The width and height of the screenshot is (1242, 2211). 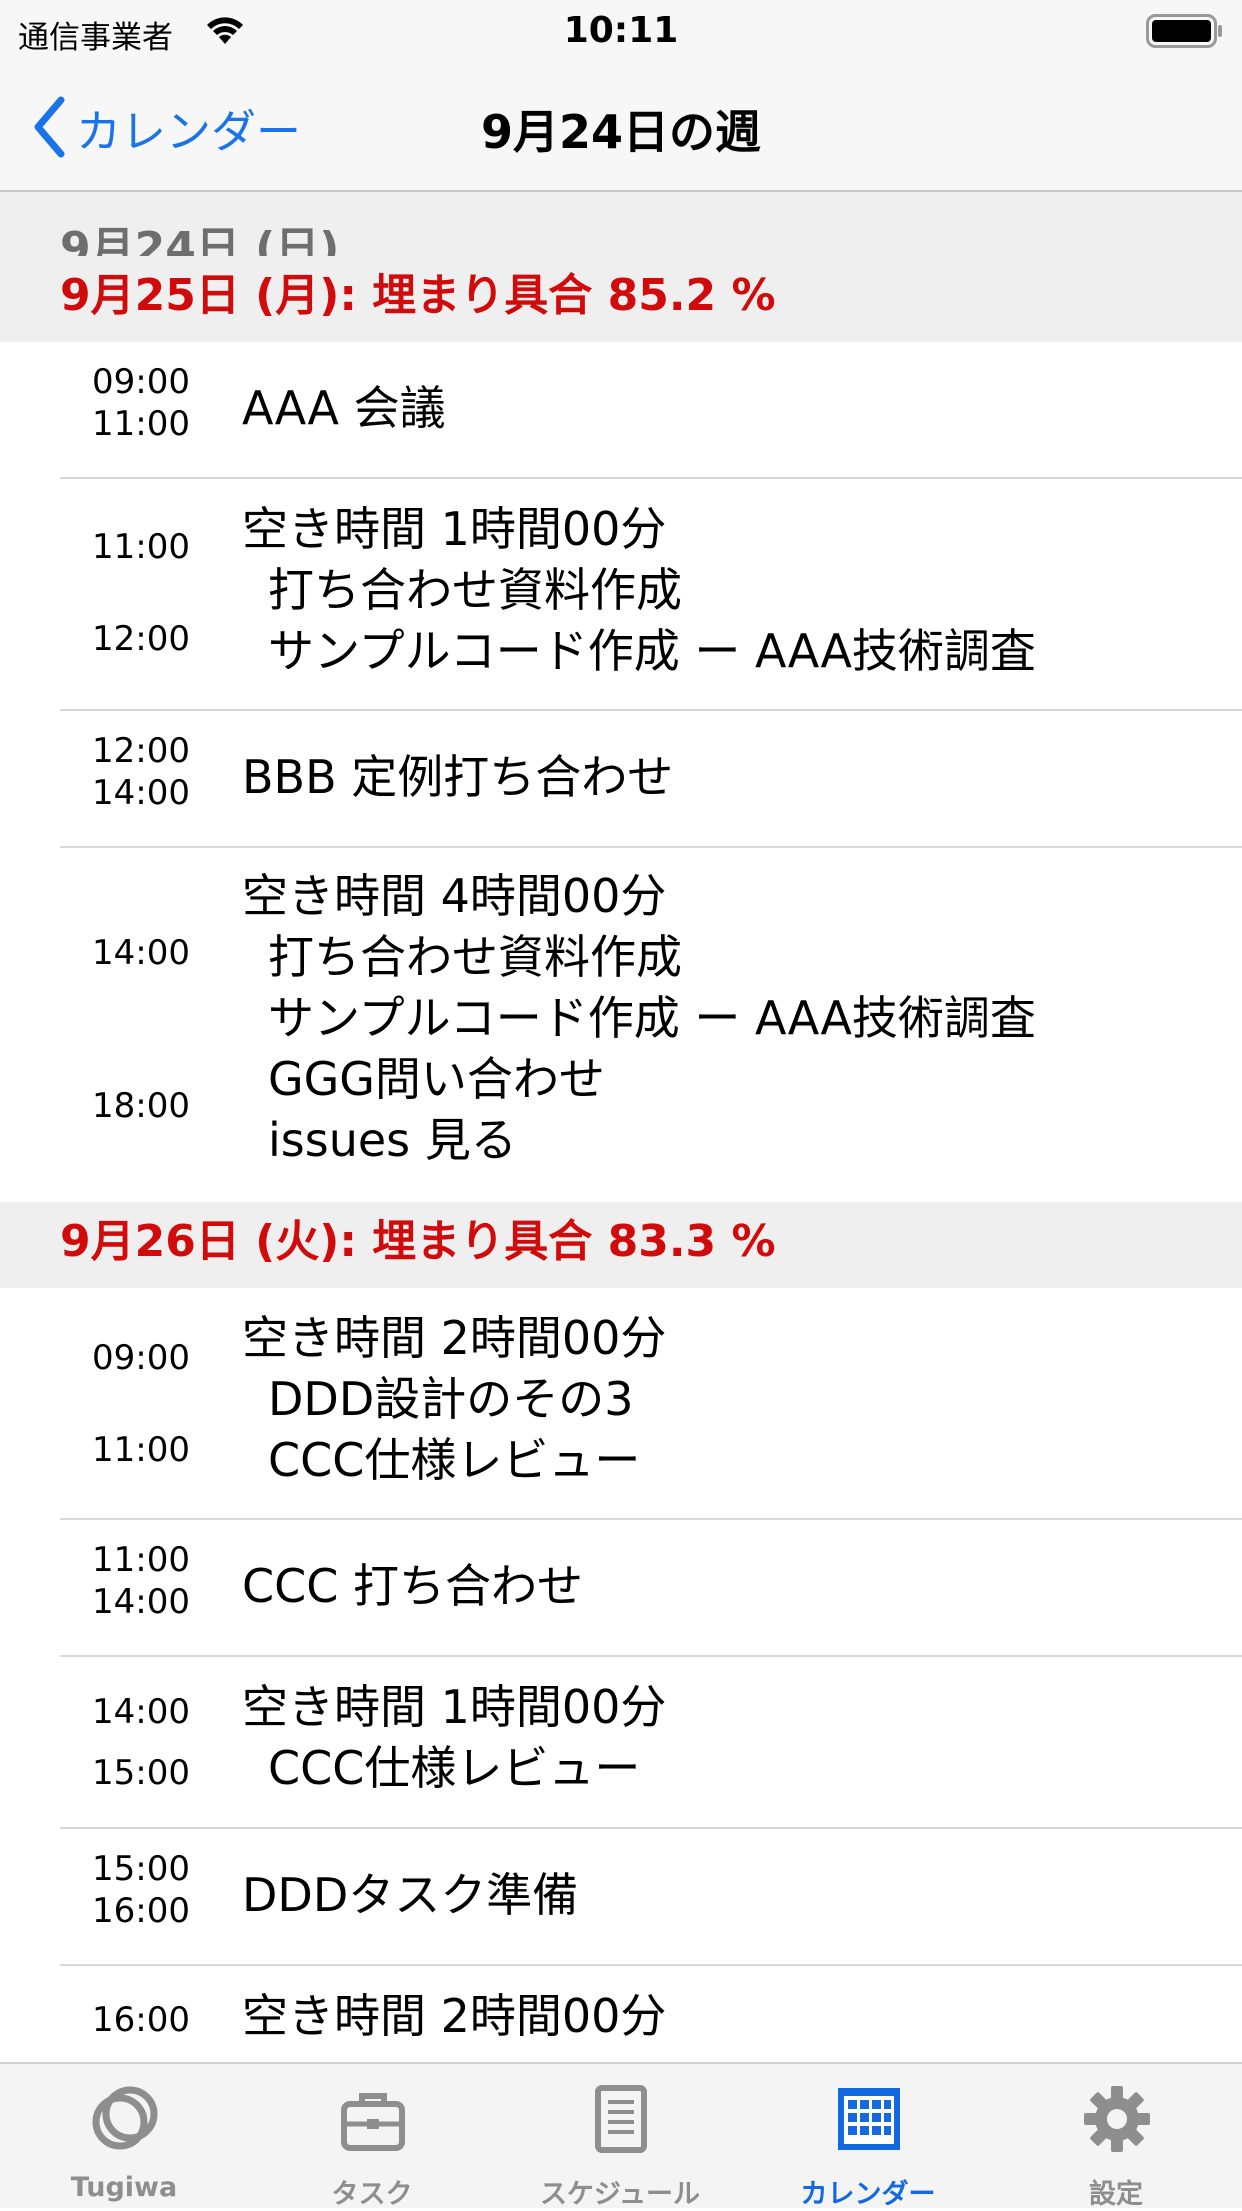 I want to click on tab-label: カレンダー, so click(x=868, y=2194).